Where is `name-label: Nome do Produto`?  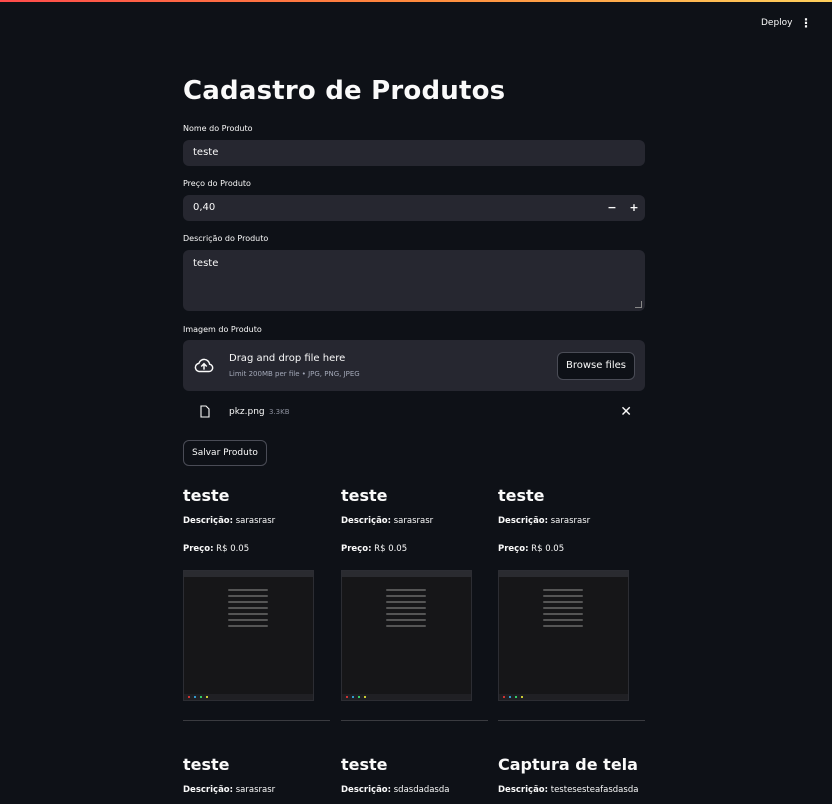 name-label: Nome do Produto is located at coordinates (218, 128).